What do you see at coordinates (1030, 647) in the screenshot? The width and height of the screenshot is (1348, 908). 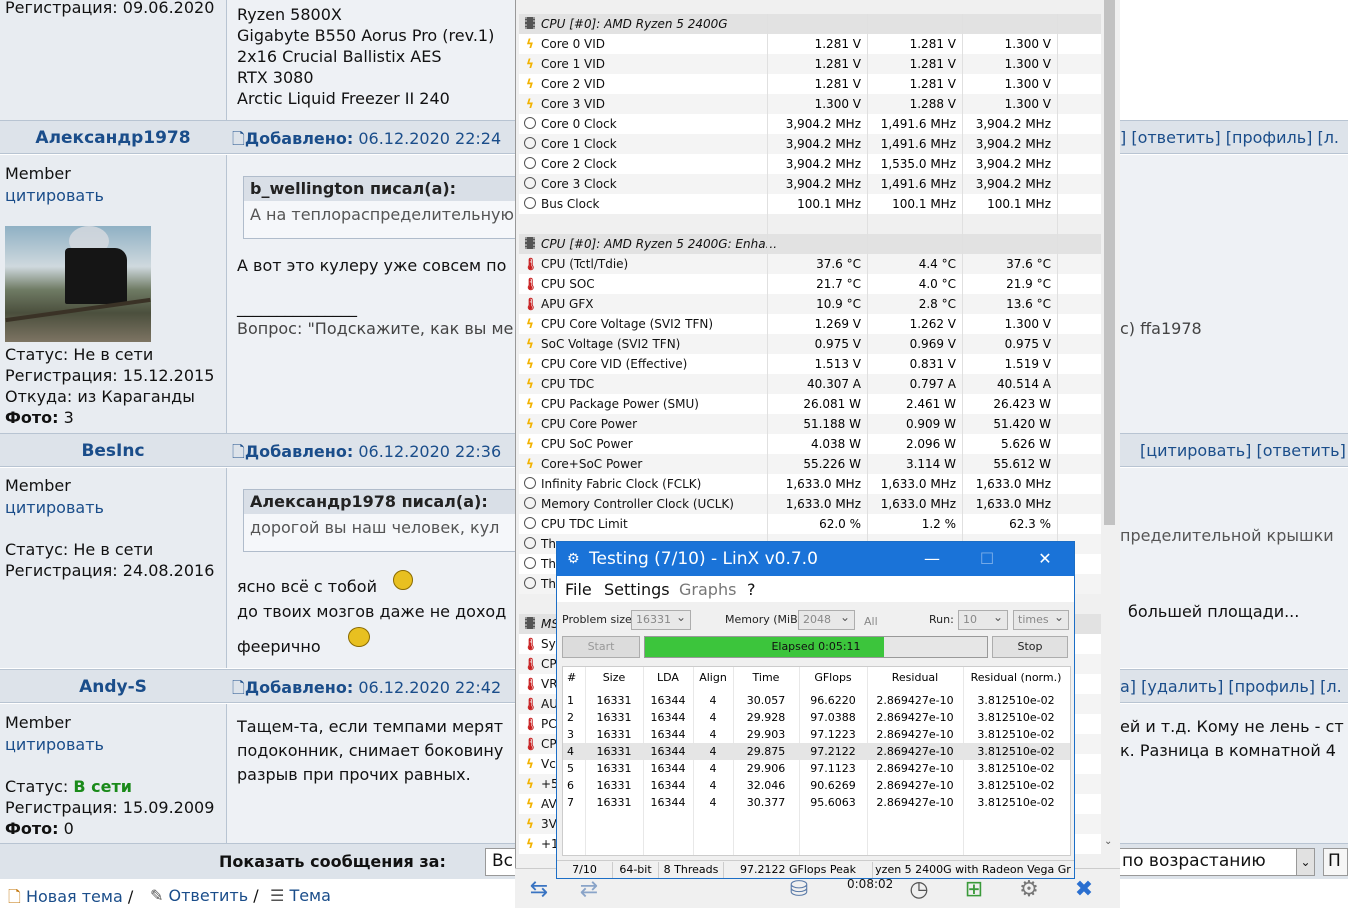 I see `stop-button: Stop` at bounding box center [1030, 647].